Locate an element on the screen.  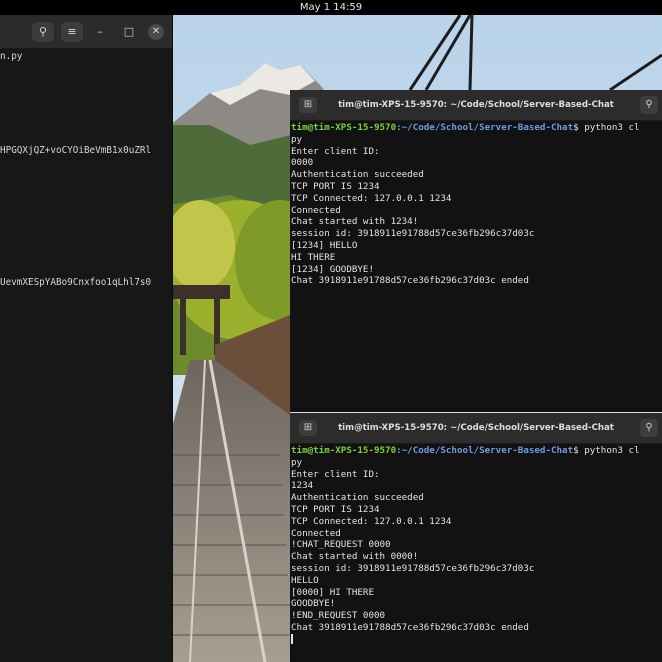
terminal-line: !CHAT_REQUEST 0000 is located at coordinates (341, 545).